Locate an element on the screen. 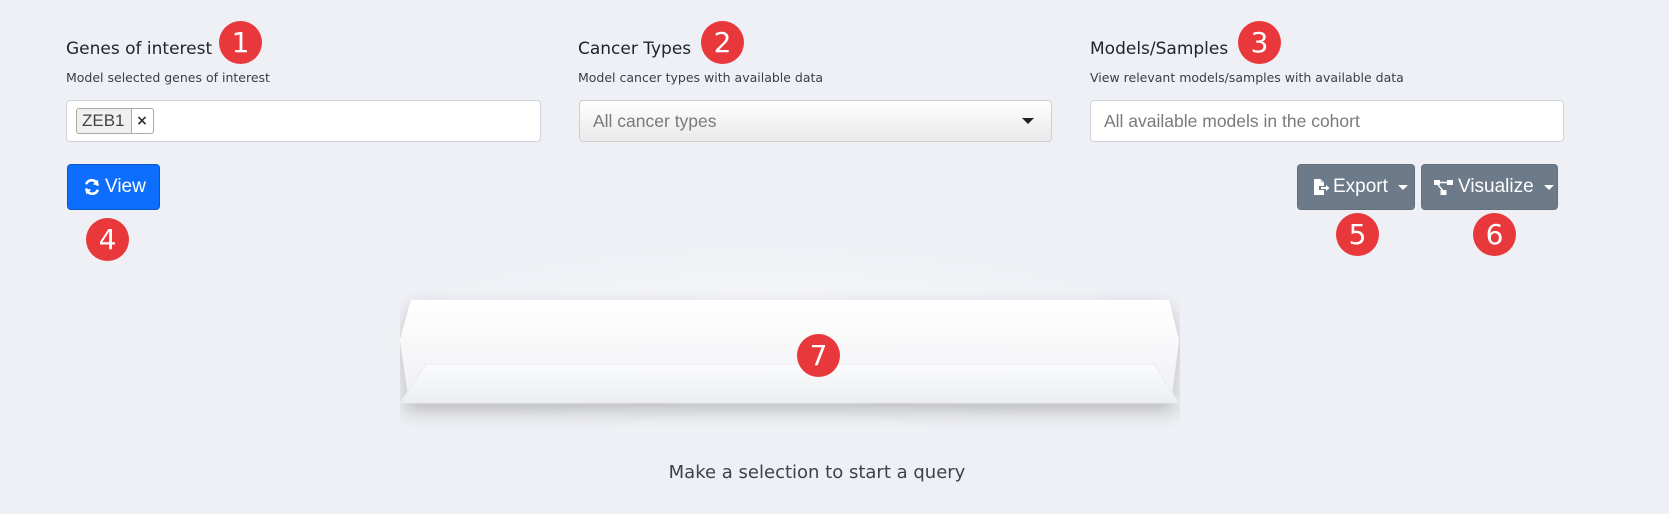  cancer-types-subtitle: Model cancer types with available data is located at coordinates (701, 77).